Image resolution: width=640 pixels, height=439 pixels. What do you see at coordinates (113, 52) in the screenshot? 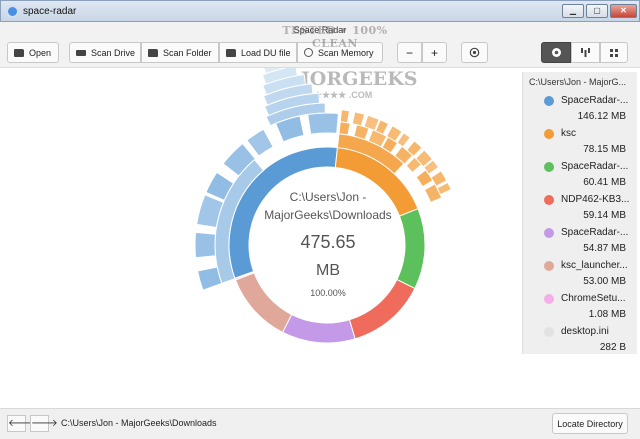
I see `scan-drive-label: Scan Drive` at bounding box center [113, 52].